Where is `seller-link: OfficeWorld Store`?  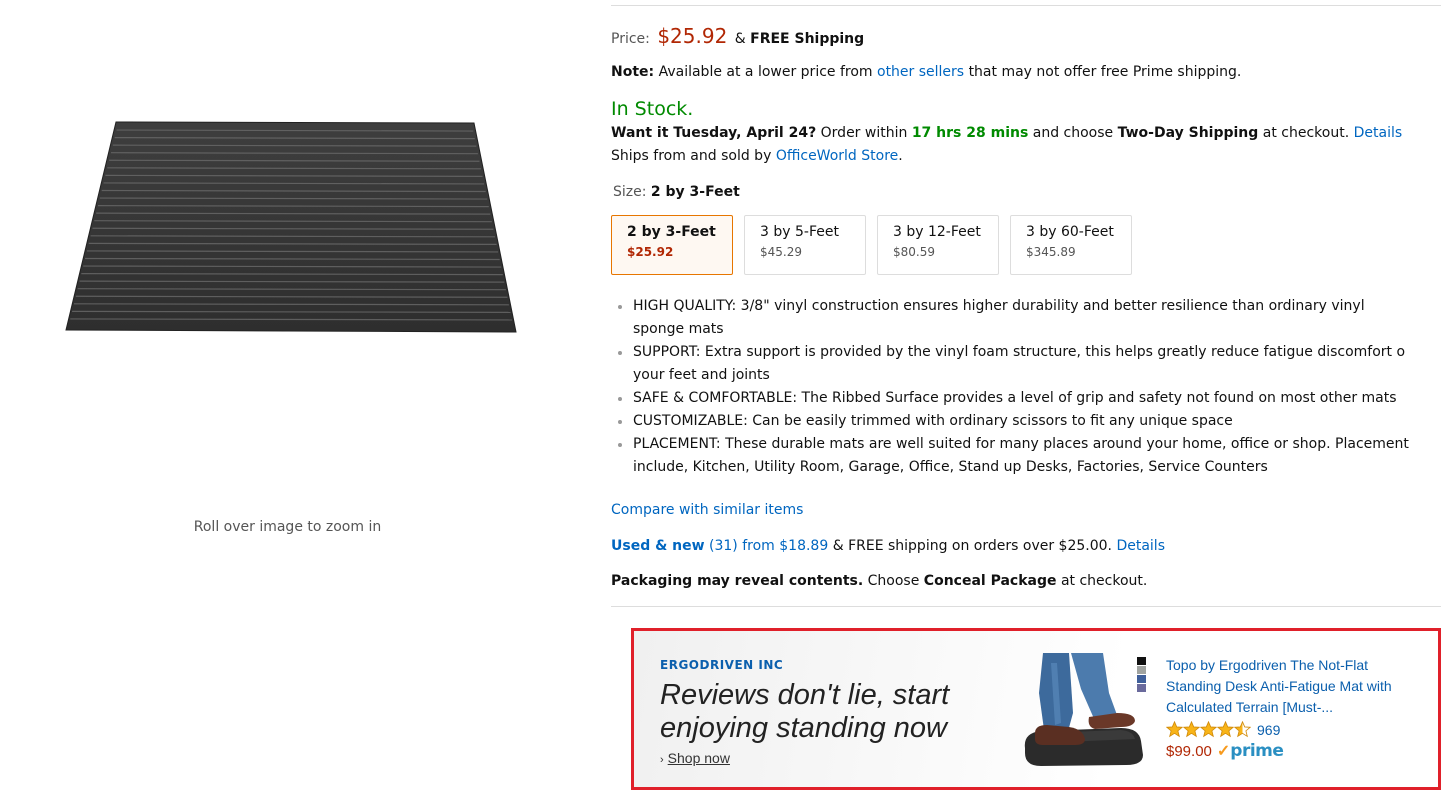
seller-link: OfficeWorld Store is located at coordinates (837, 156).